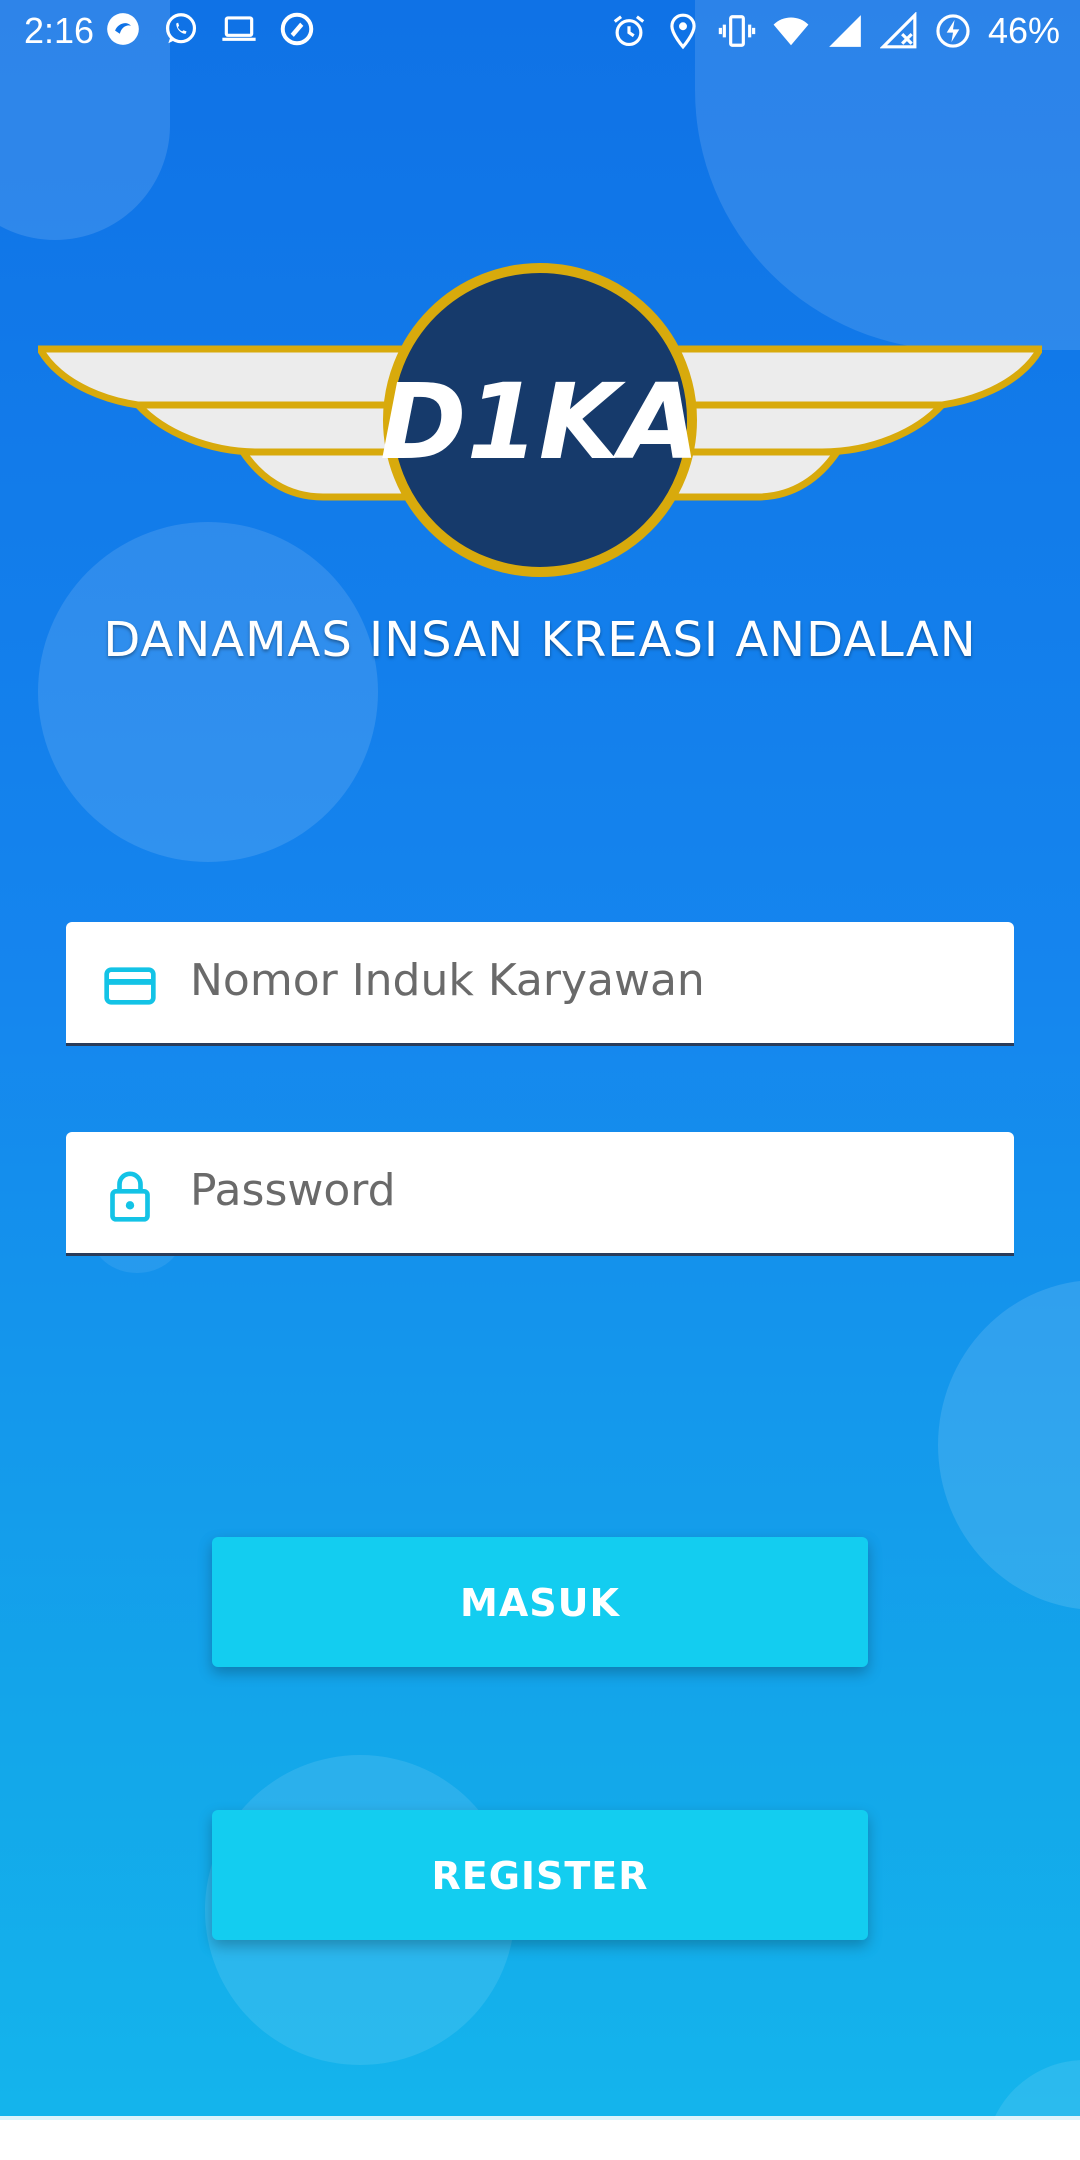 Image resolution: width=1080 pixels, height=2160 pixels. I want to click on company-name: DANAMAS INSAN KREASI ANDALAN, so click(540, 640).